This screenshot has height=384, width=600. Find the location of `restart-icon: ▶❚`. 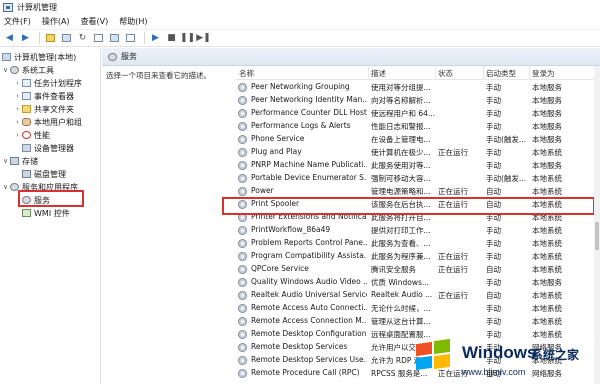

restart-icon: ▶❚ is located at coordinates (203, 38).